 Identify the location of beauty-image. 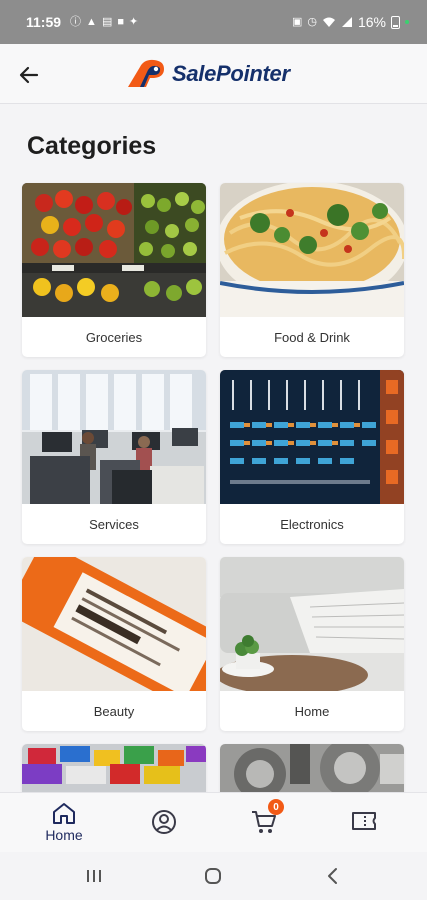
(114, 624).